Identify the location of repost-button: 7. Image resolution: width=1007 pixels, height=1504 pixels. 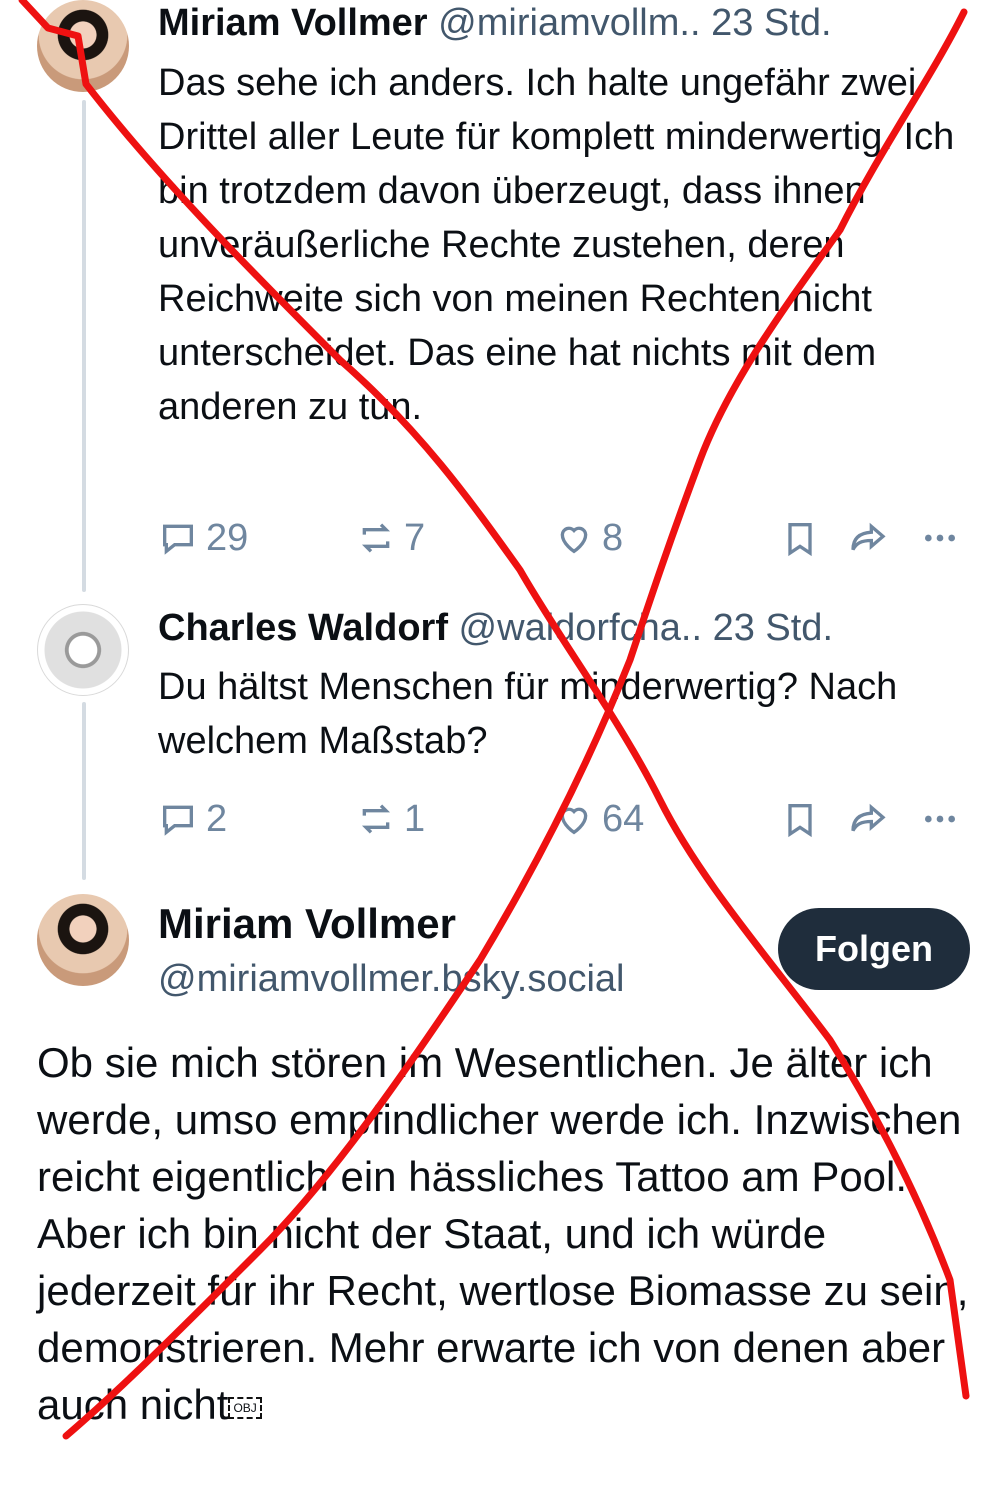
(390, 538).